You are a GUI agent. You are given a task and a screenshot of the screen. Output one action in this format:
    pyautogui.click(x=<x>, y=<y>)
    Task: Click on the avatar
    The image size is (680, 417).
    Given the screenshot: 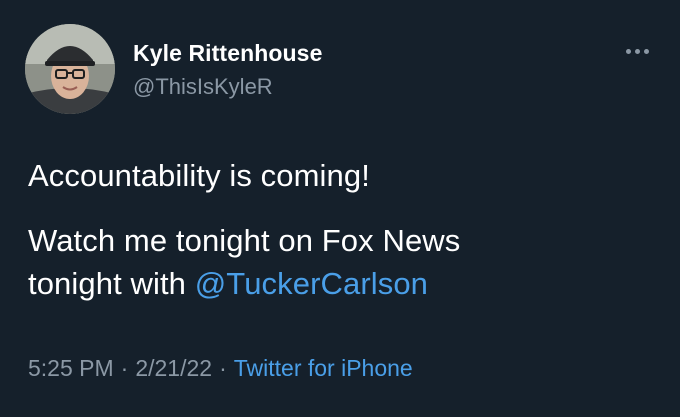 What is the action you would take?
    pyautogui.click(x=70, y=69)
    